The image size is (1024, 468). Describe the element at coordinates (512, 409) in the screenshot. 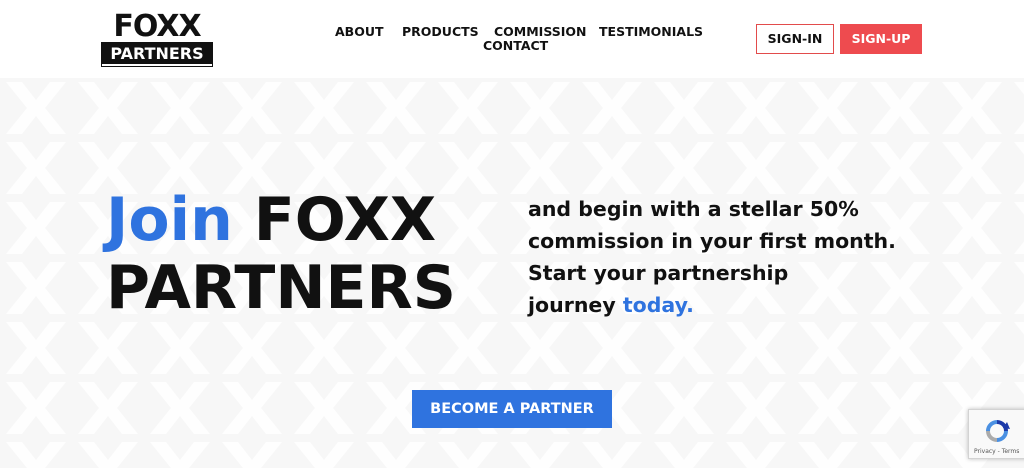

I see `become-partner-button: BECOME A PARTNER` at that location.